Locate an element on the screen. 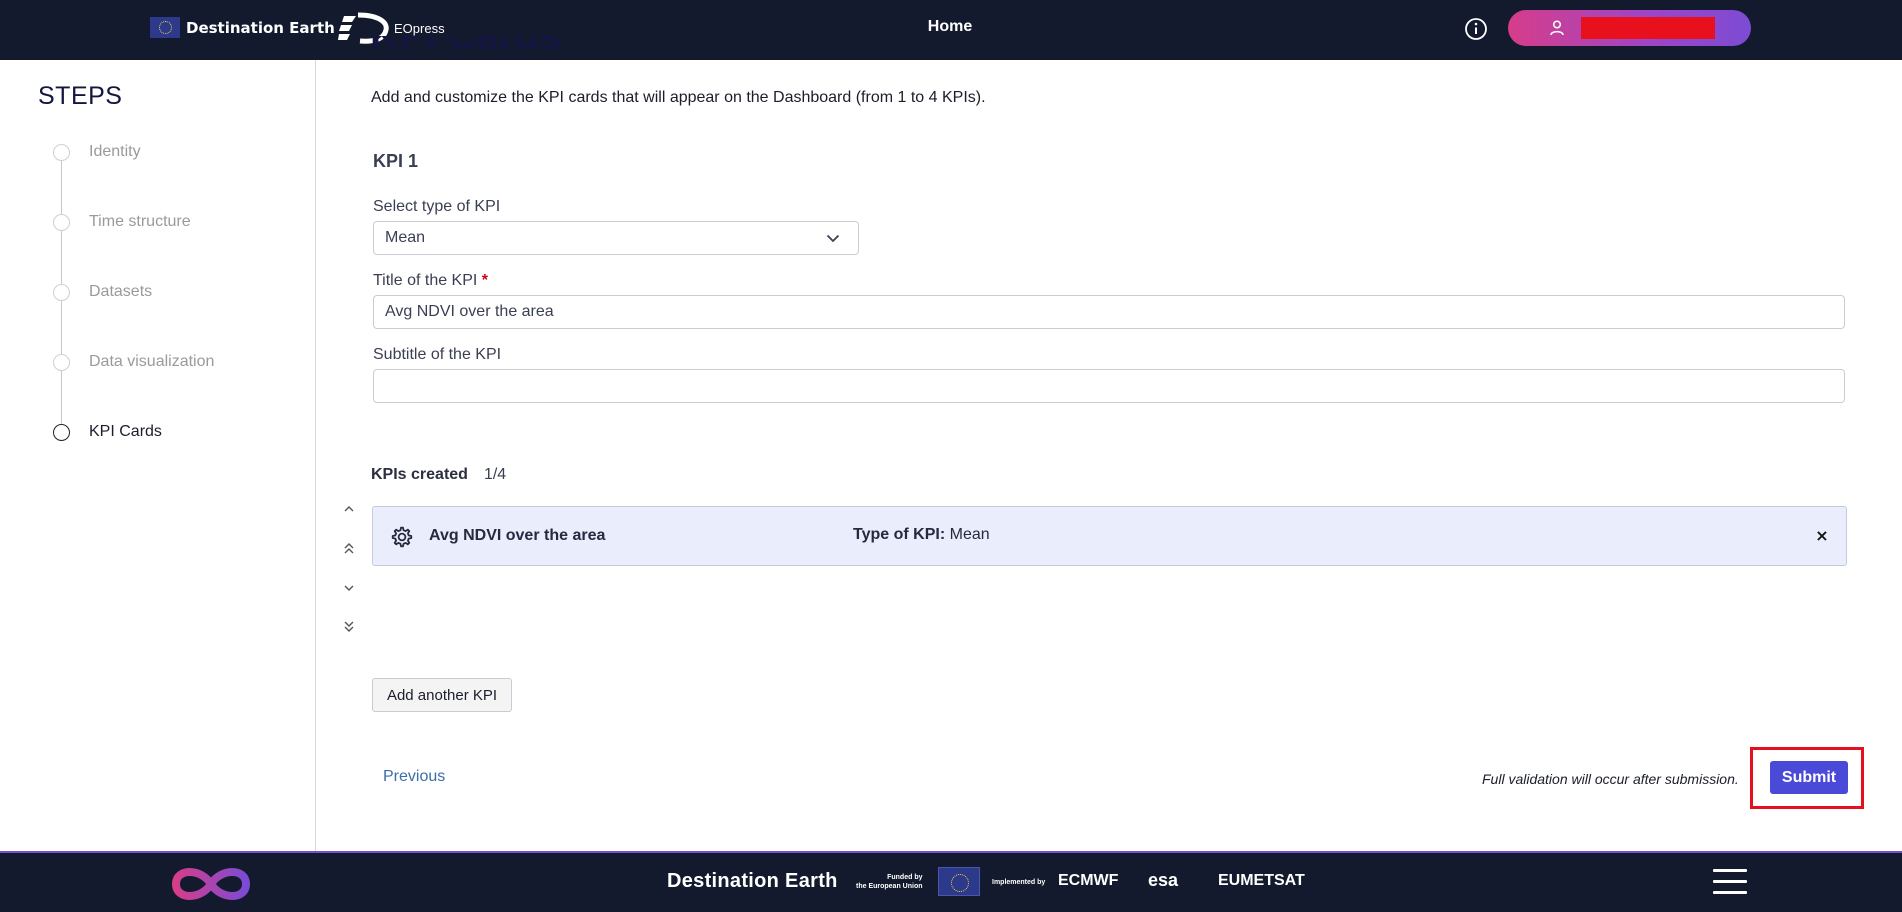 Image resolution: width=1902 pixels, height=912 pixels. user-menu-button: ████████ is located at coordinates (1629, 28).